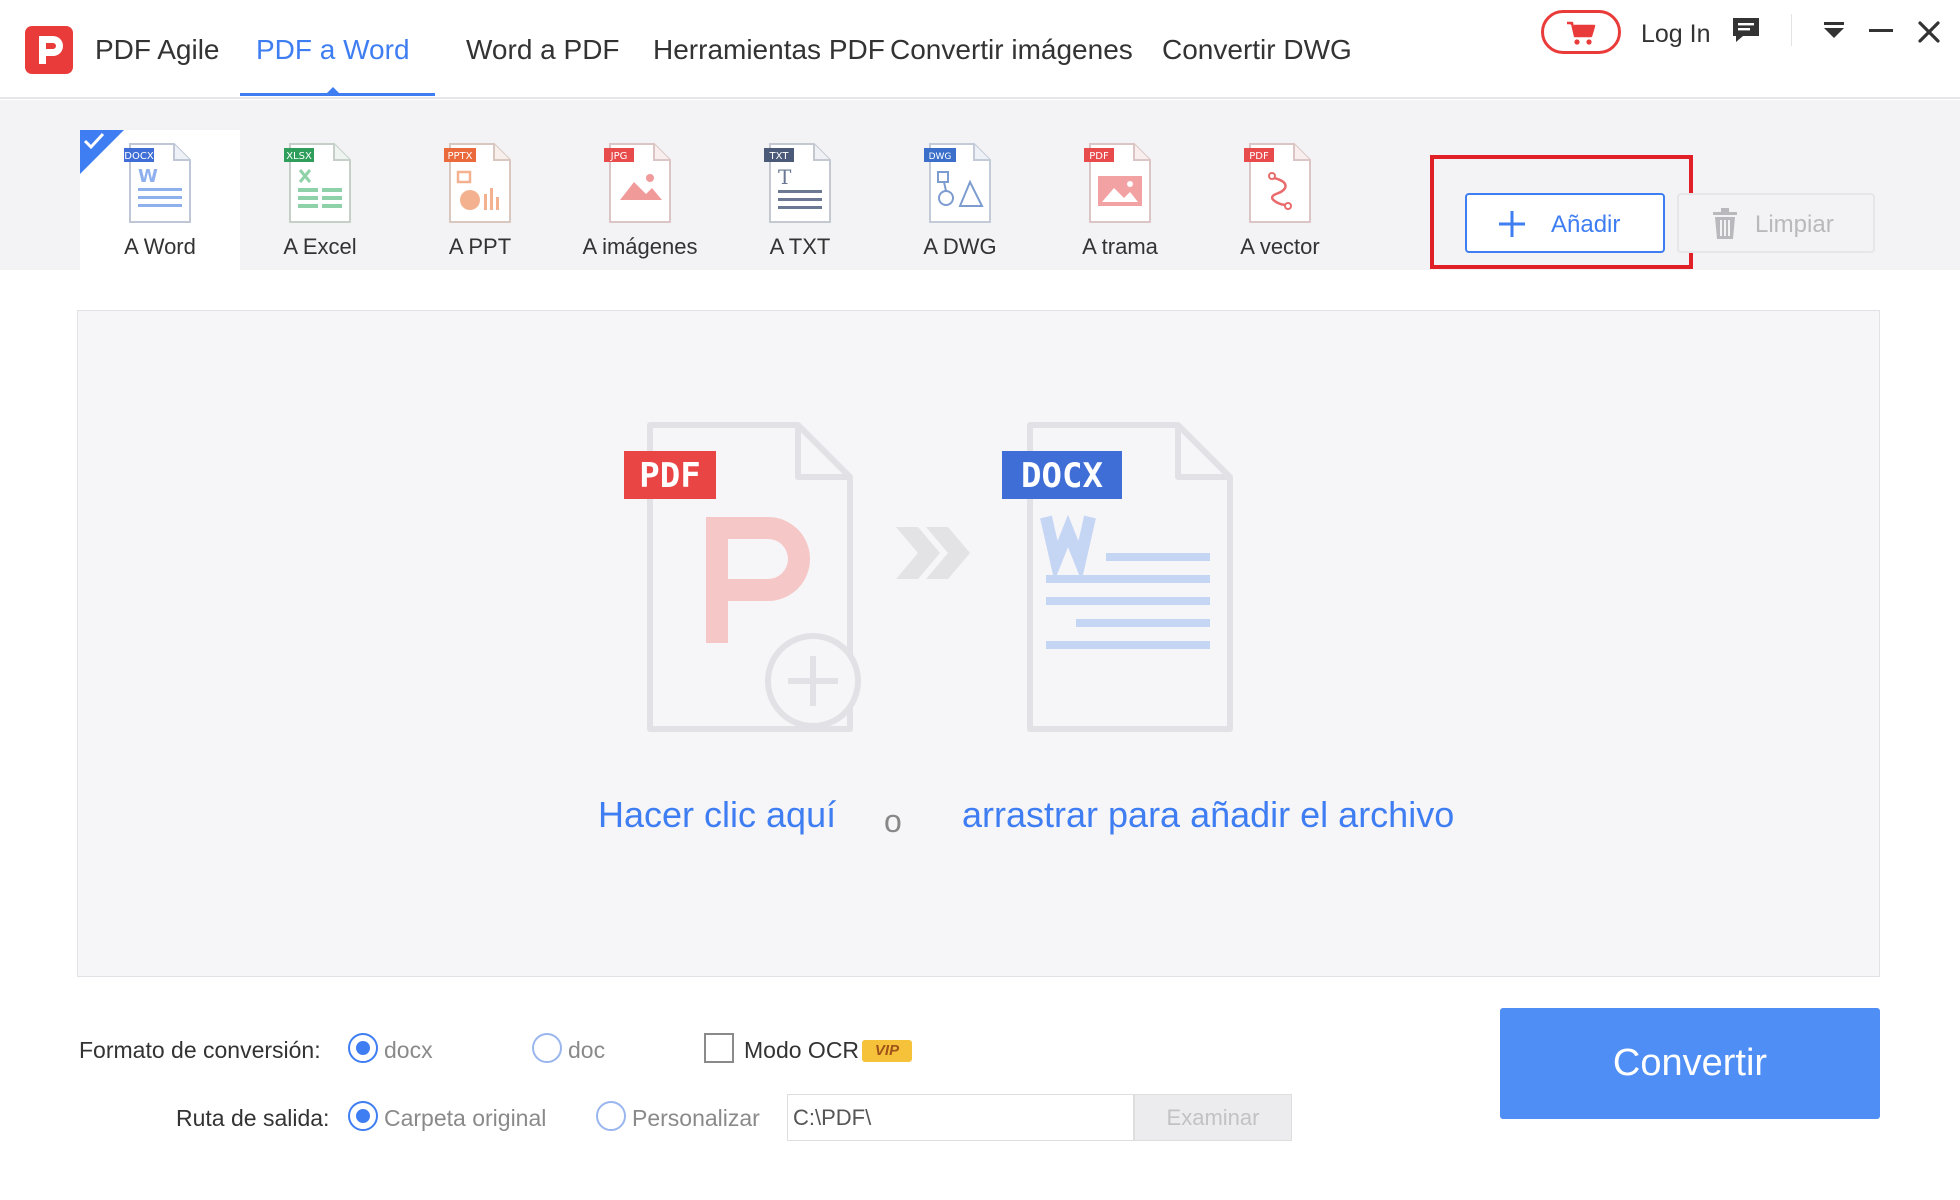 The width and height of the screenshot is (1960, 1200). What do you see at coordinates (1213, 1117) in the screenshot?
I see `browse-button: Examinar` at bounding box center [1213, 1117].